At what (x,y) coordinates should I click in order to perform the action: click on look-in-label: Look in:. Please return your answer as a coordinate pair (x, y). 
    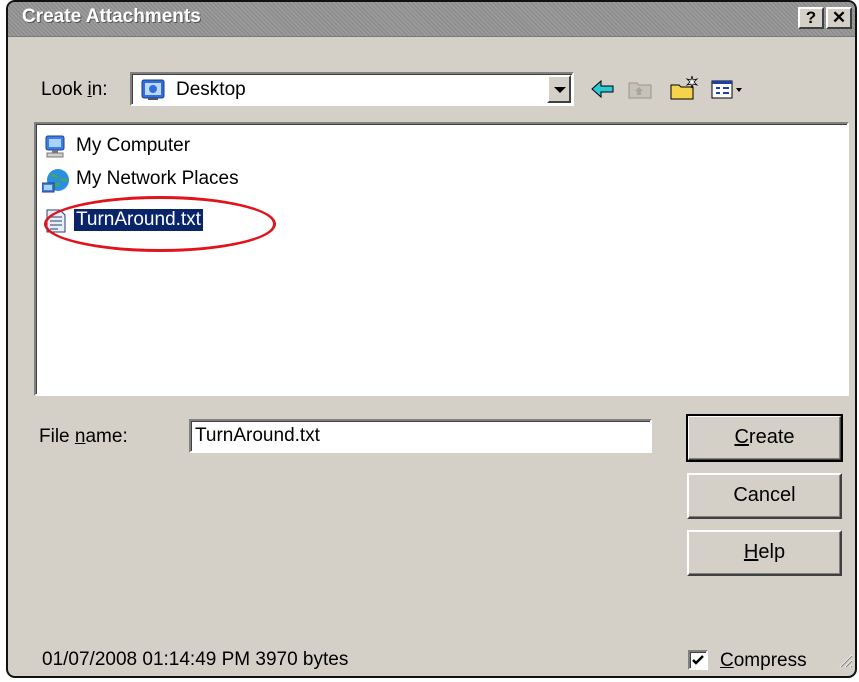
    Looking at the image, I should click on (74, 89).